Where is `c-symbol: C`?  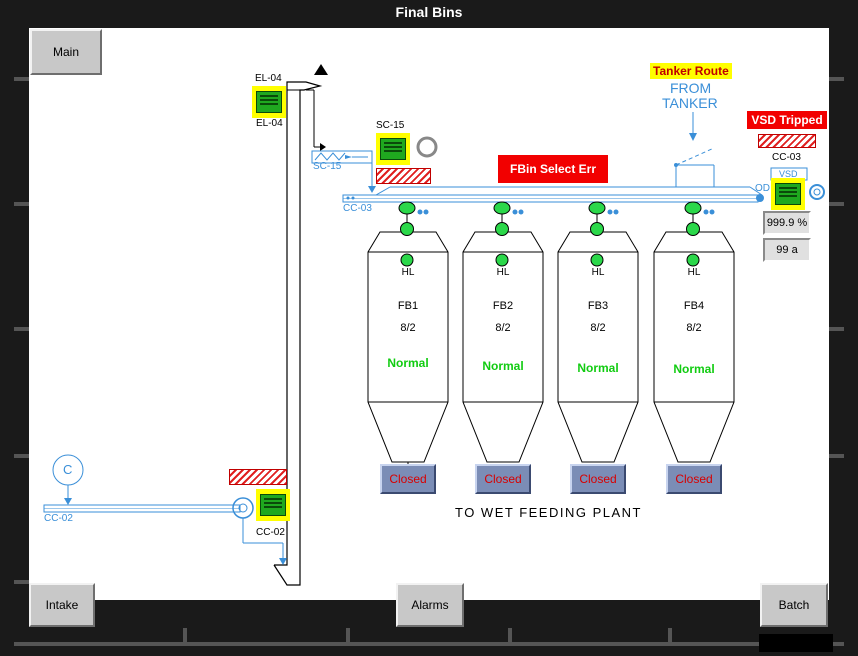 c-symbol: C is located at coordinates (68, 469).